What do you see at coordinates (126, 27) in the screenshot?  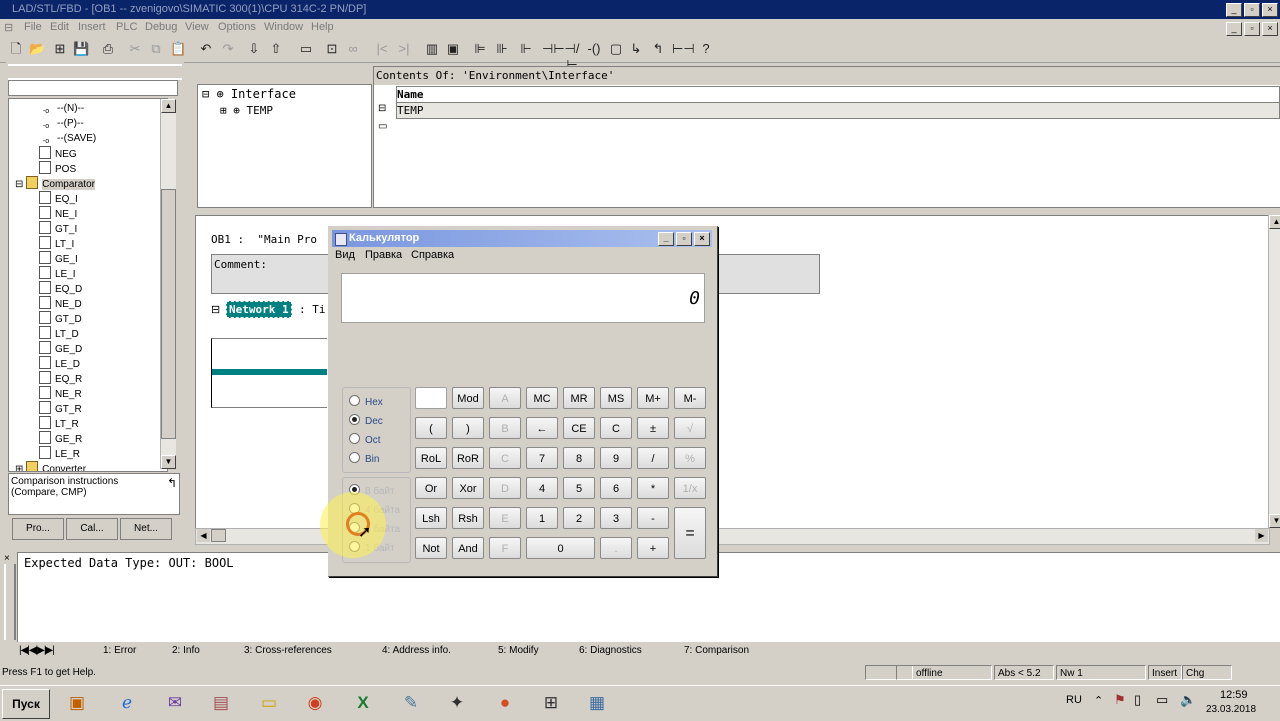 I see `menu-plc: PLC` at bounding box center [126, 27].